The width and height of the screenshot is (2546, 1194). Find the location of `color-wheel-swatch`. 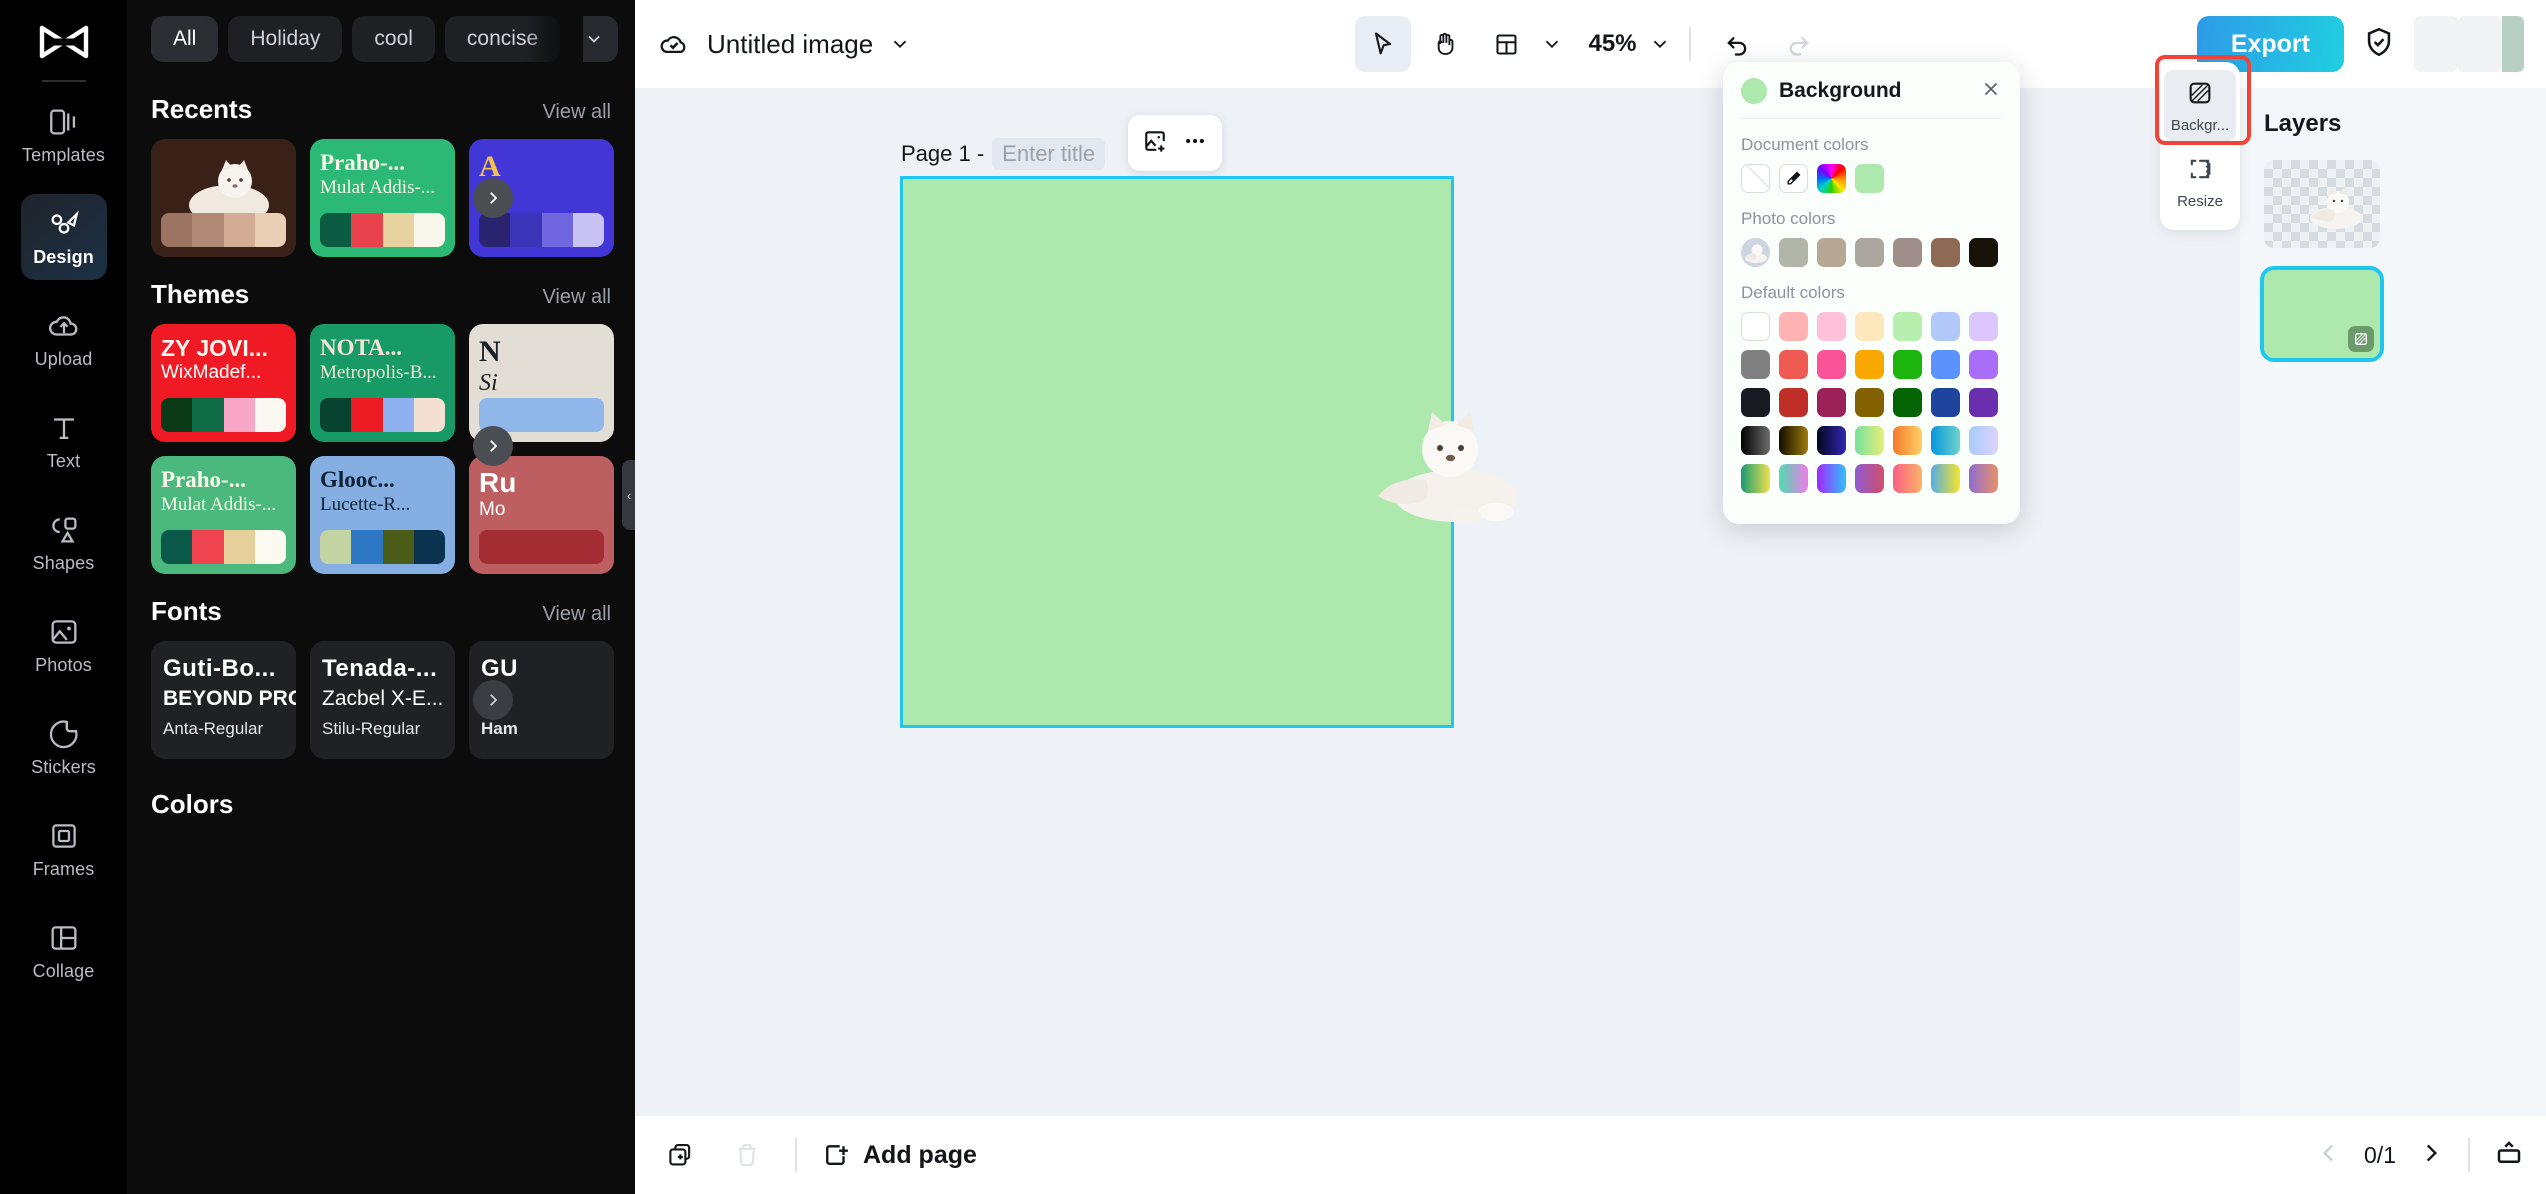

color-wheel-swatch is located at coordinates (1831, 178).